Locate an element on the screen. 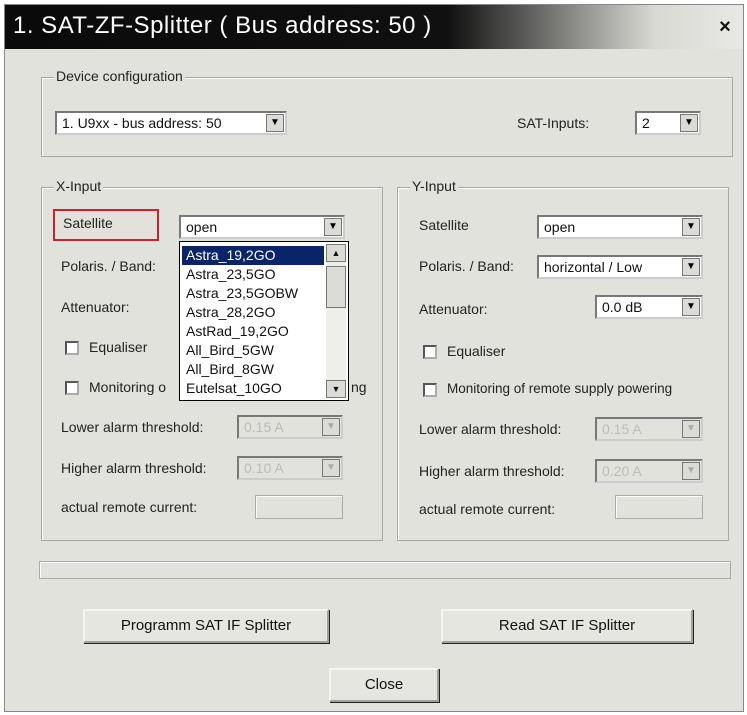 The image size is (747, 715). y-satellite-select: open ▼ is located at coordinates (620, 227).